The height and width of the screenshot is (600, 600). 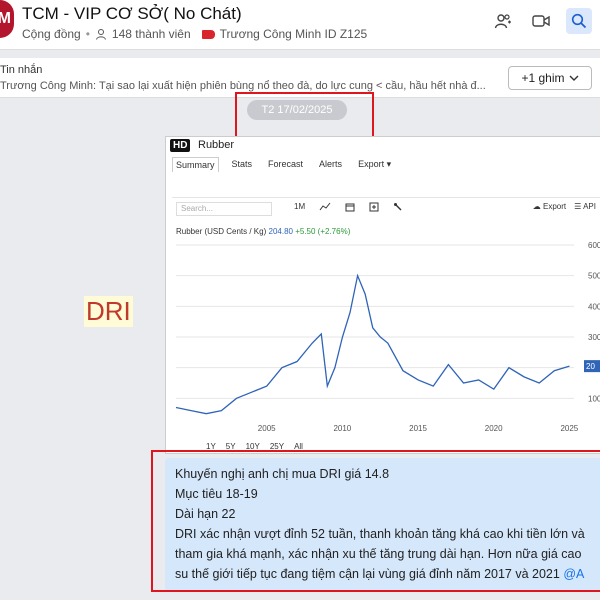 I want to click on tab-stats: Stats, so click(x=242, y=164).